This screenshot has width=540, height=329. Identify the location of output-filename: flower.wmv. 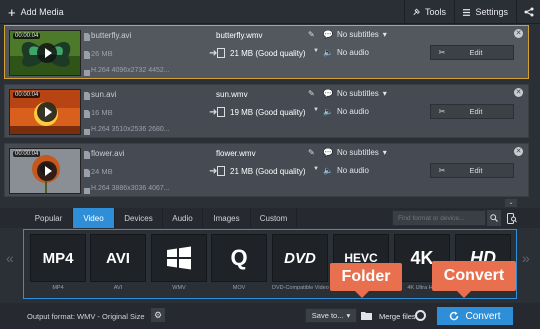
(236, 153).